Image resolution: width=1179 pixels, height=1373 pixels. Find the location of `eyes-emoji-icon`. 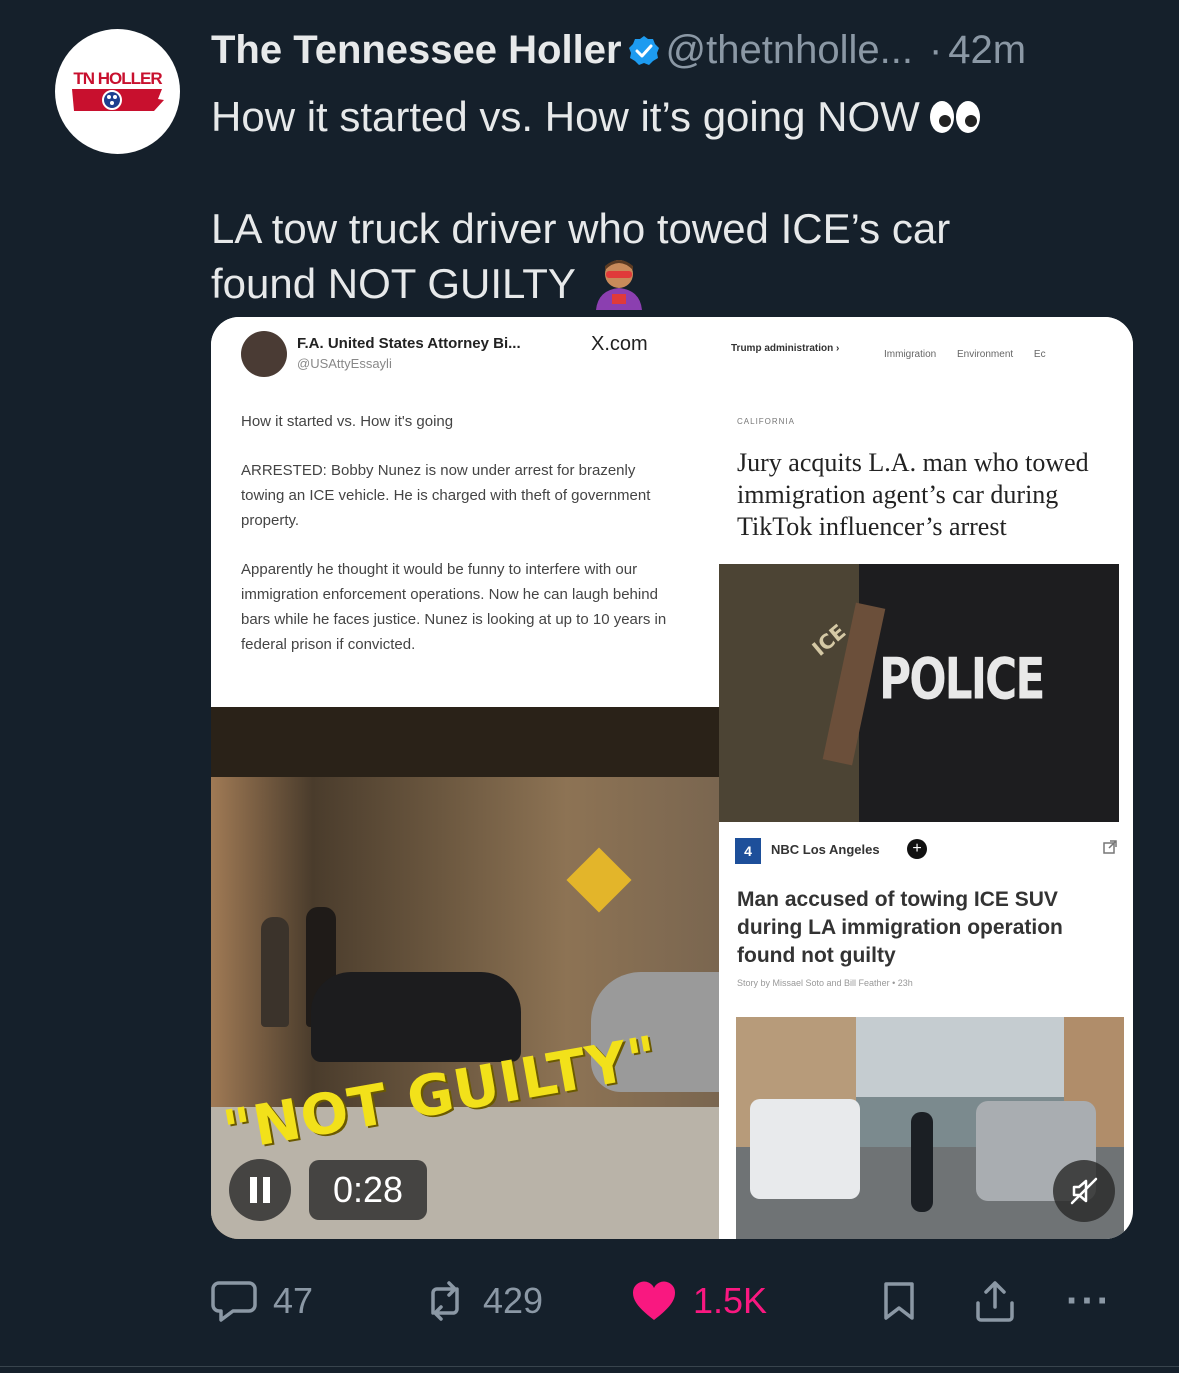

eyes-emoji-icon is located at coordinates (955, 121).